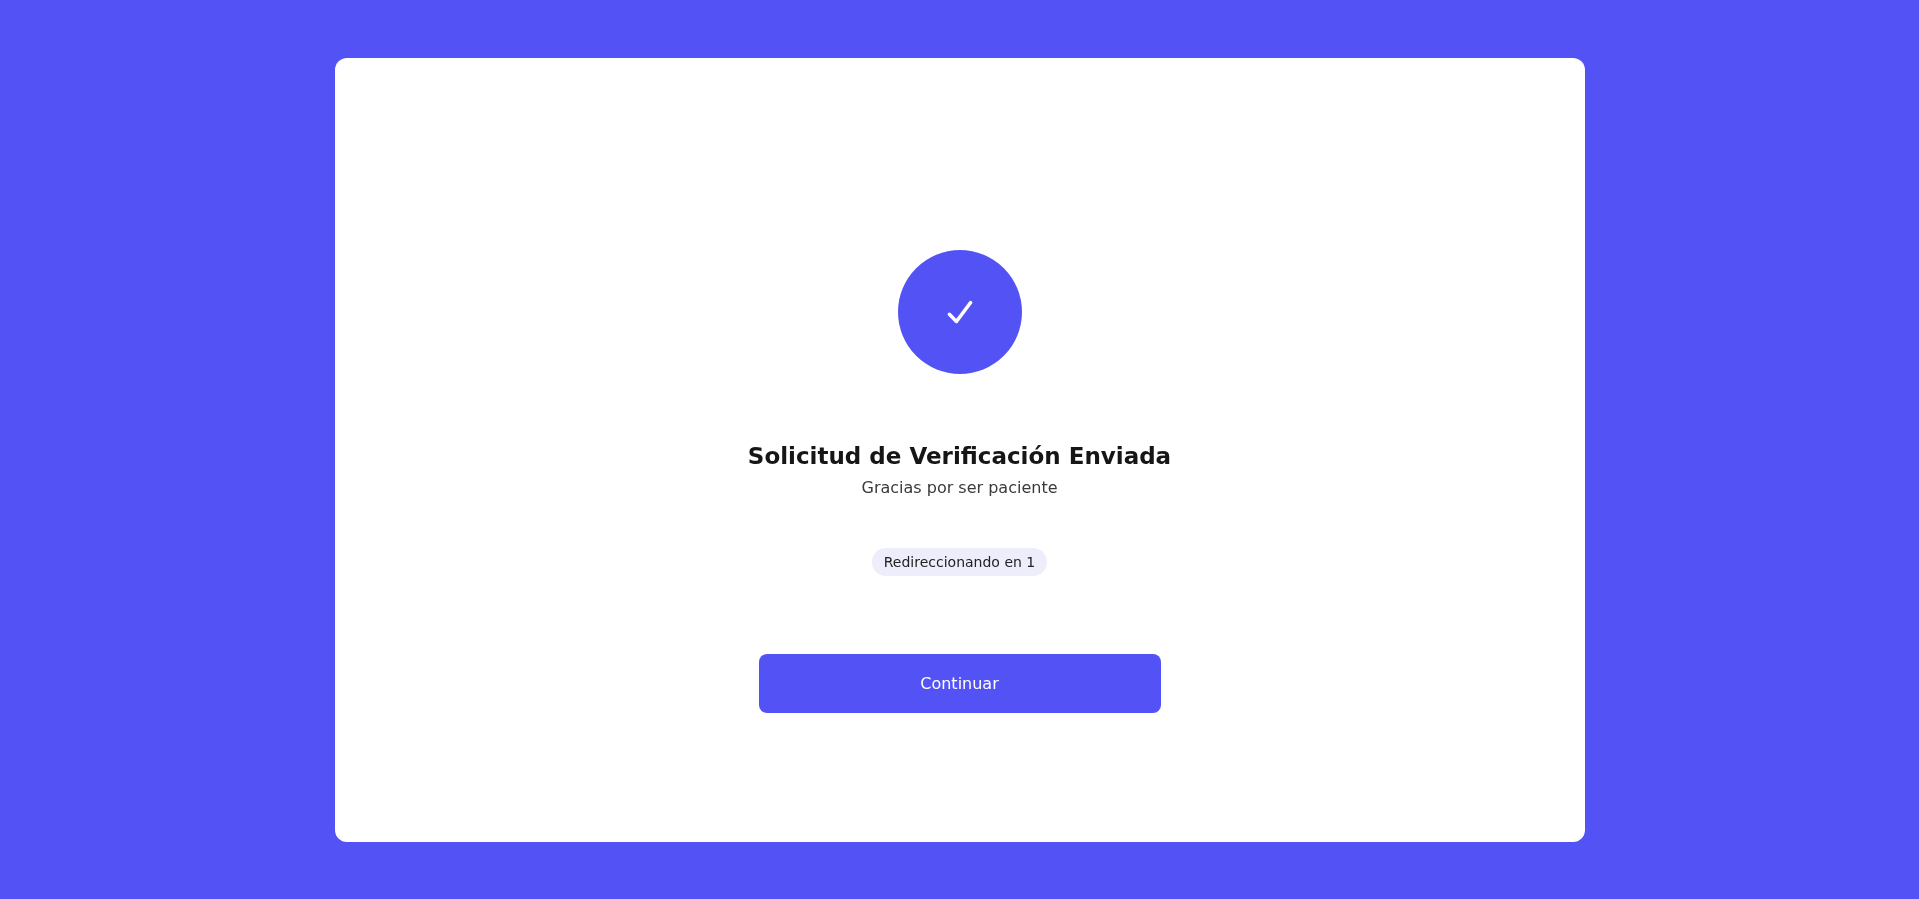  I want to click on redirect-countdown: Redireccionando en 1, so click(959, 562).